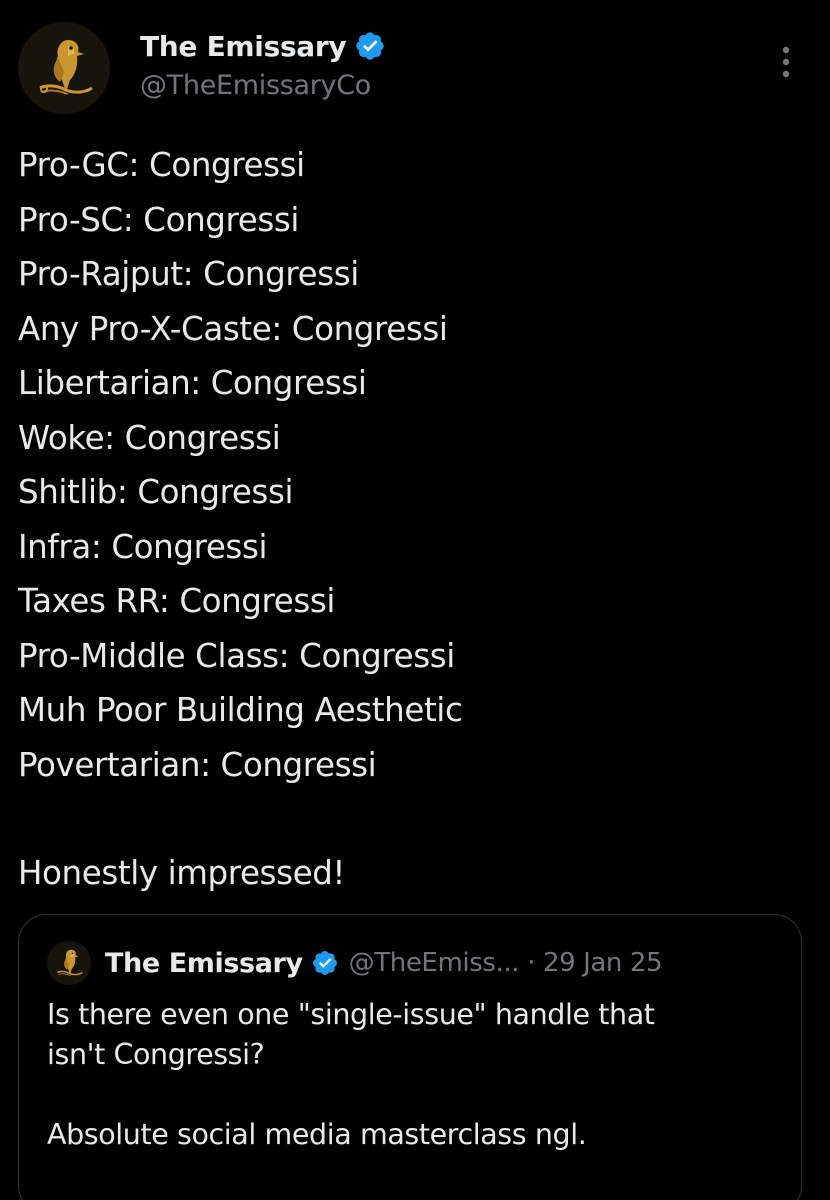  What do you see at coordinates (149, 437) in the screenshot?
I see `tweet-body-line: Woke: Congressi` at bounding box center [149, 437].